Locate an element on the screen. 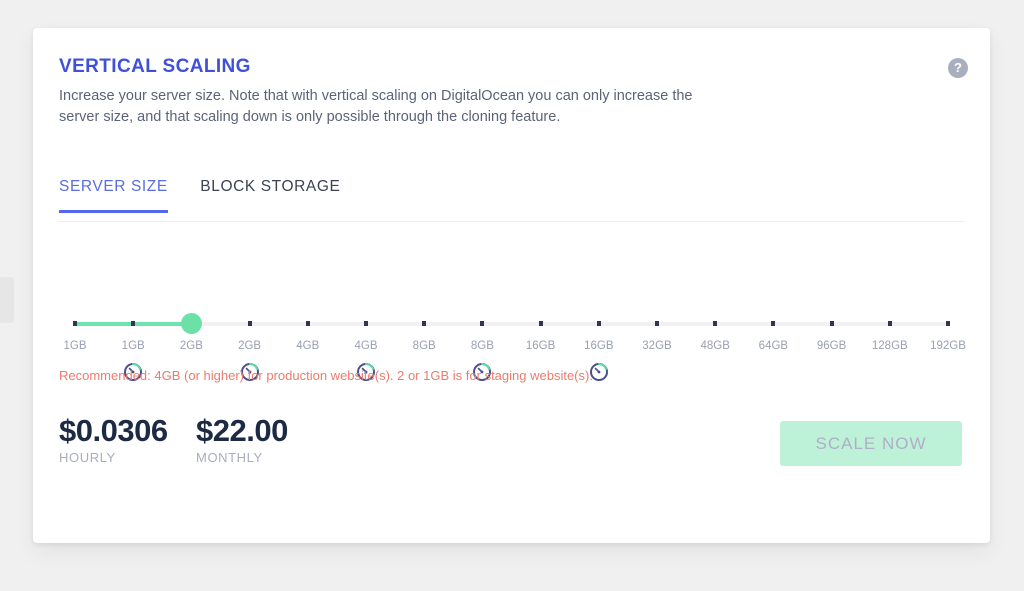  slider-tick-label: 192GB is located at coordinates (948, 346).